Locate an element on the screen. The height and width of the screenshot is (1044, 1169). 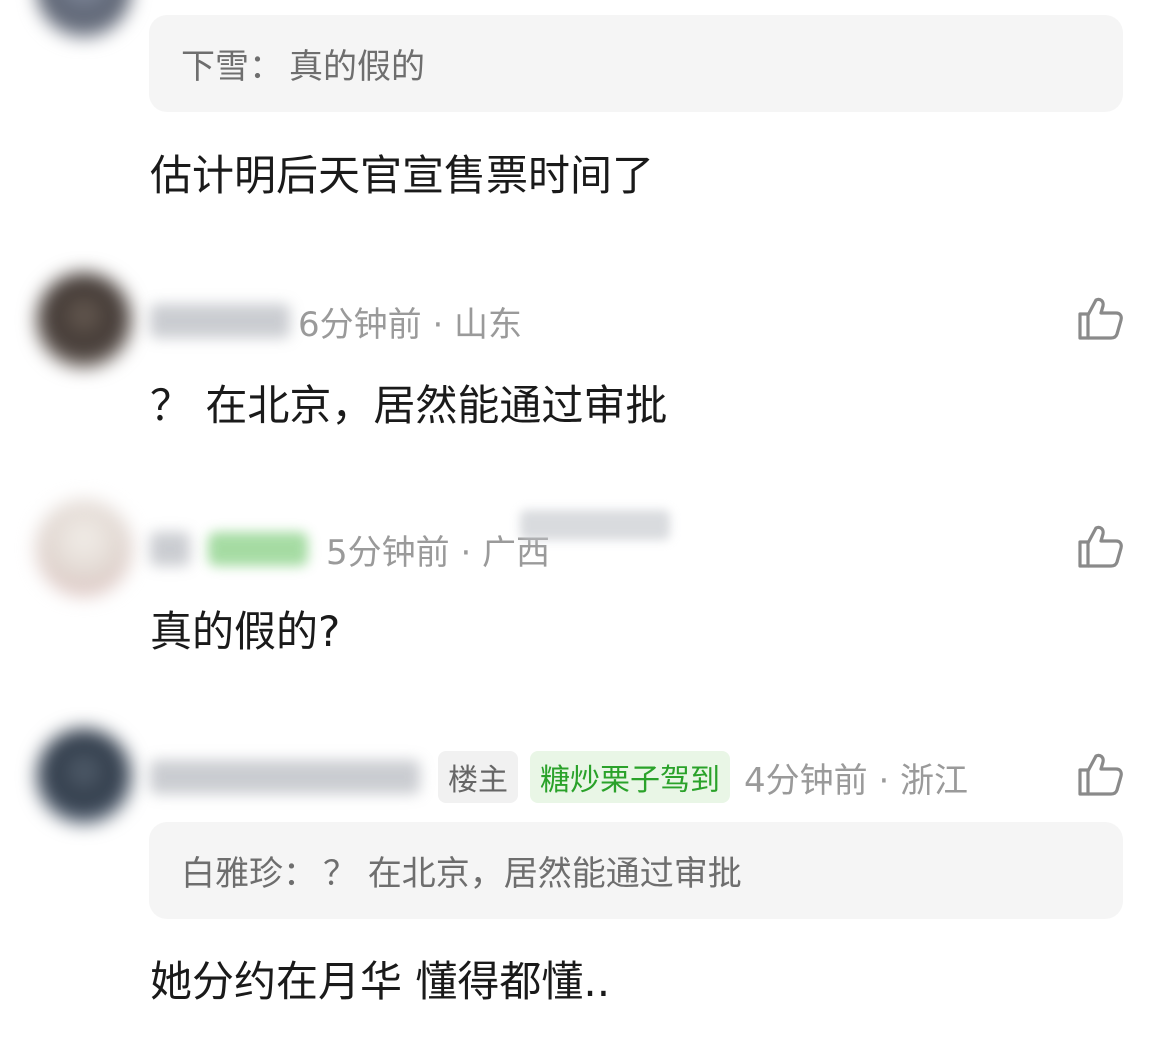
comment-text: 她分约在月华 懂得都懂.. is located at coordinates (380, 981).